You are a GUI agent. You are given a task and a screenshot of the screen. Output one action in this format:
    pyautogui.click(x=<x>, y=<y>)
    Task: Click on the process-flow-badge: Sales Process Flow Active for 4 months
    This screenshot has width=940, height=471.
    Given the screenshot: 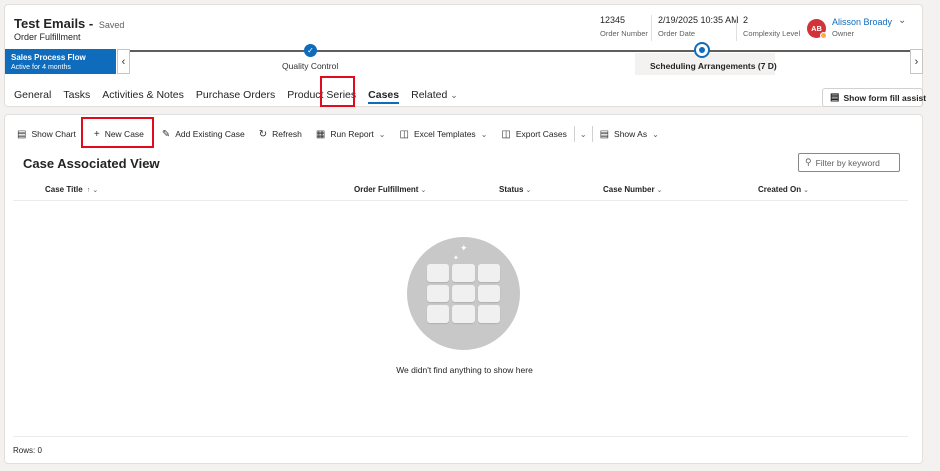 What is the action you would take?
    pyautogui.click(x=60, y=61)
    